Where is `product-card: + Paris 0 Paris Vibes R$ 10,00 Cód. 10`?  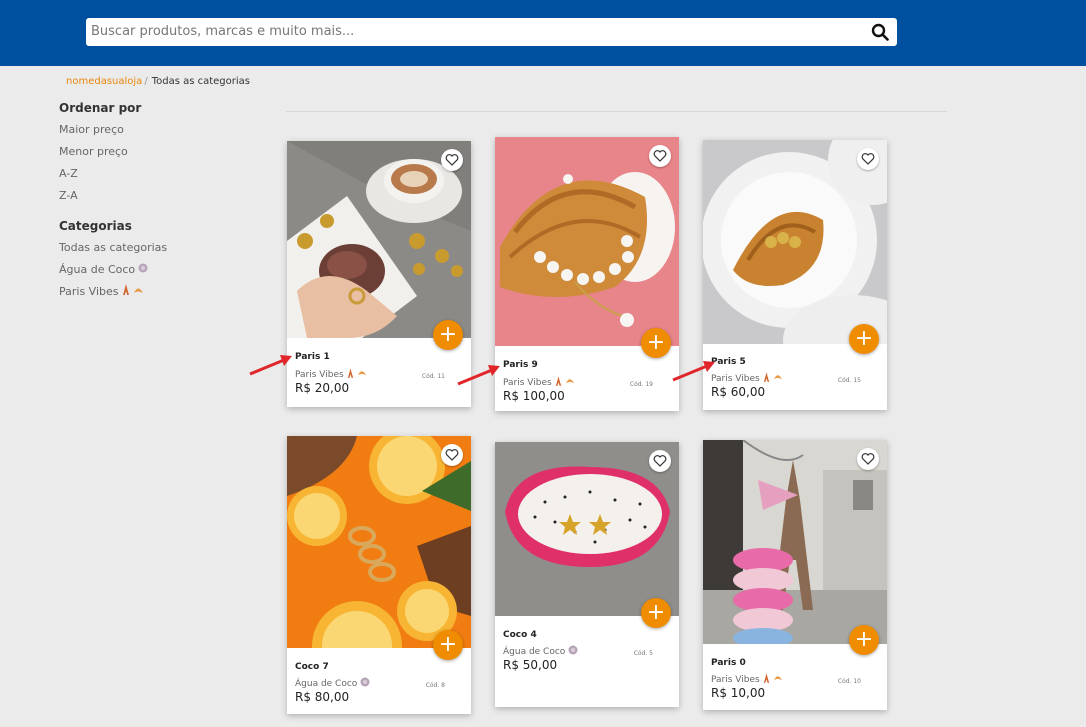 product-card: + Paris 0 Paris Vibes R$ 10,00 Cód. 10 is located at coordinates (795, 575).